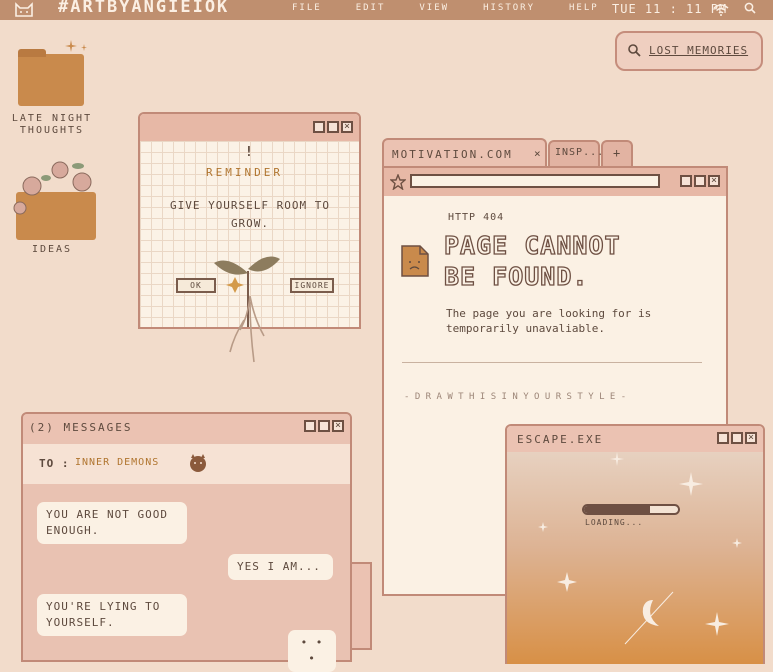  Describe the element at coordinates (560, 439) in the screenshot. I see `window-title: ESCAPE.EXE` at that location.